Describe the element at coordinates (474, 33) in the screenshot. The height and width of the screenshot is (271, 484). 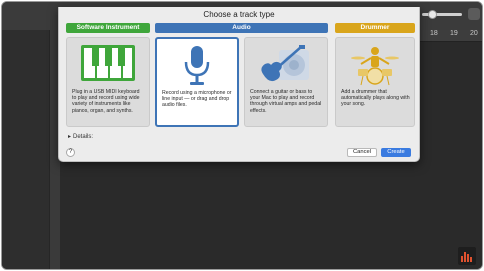
I see `ruler-number: 20` at that location.